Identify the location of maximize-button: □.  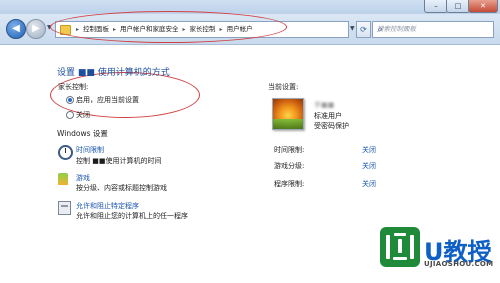
(458, 6).